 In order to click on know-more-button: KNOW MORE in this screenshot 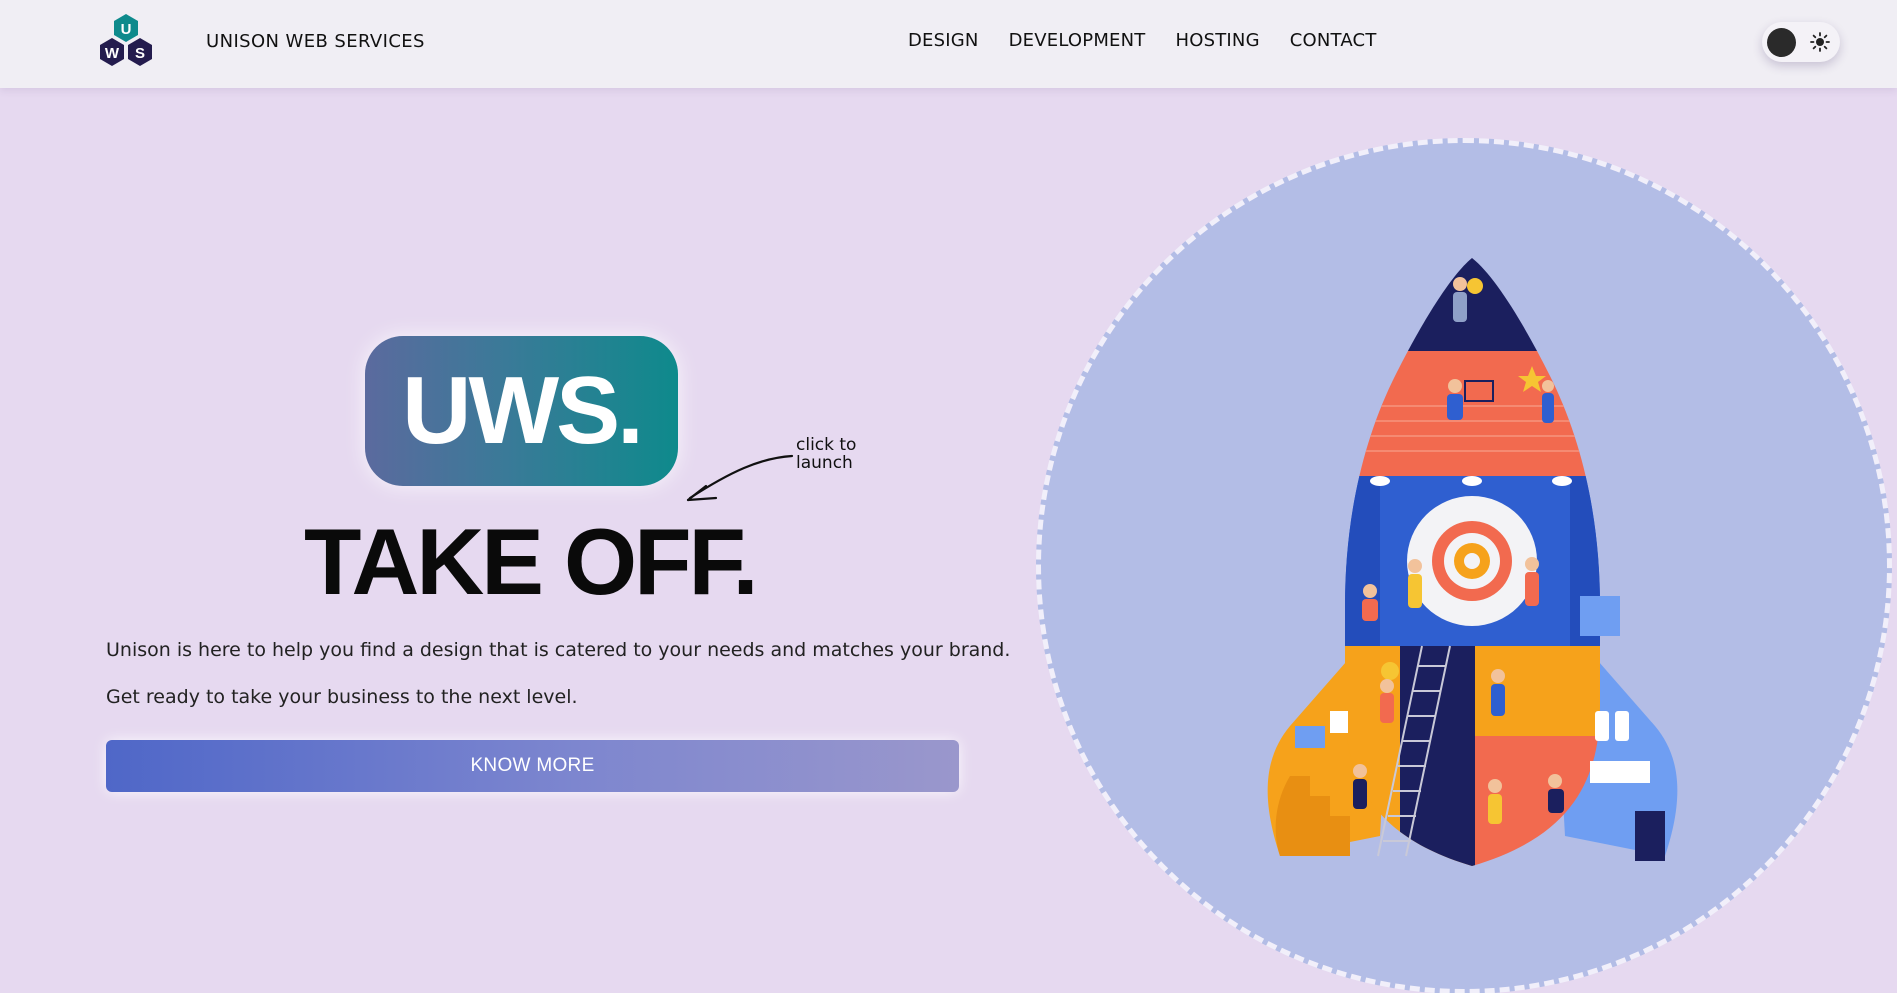, I will do `click(532, 766)`.